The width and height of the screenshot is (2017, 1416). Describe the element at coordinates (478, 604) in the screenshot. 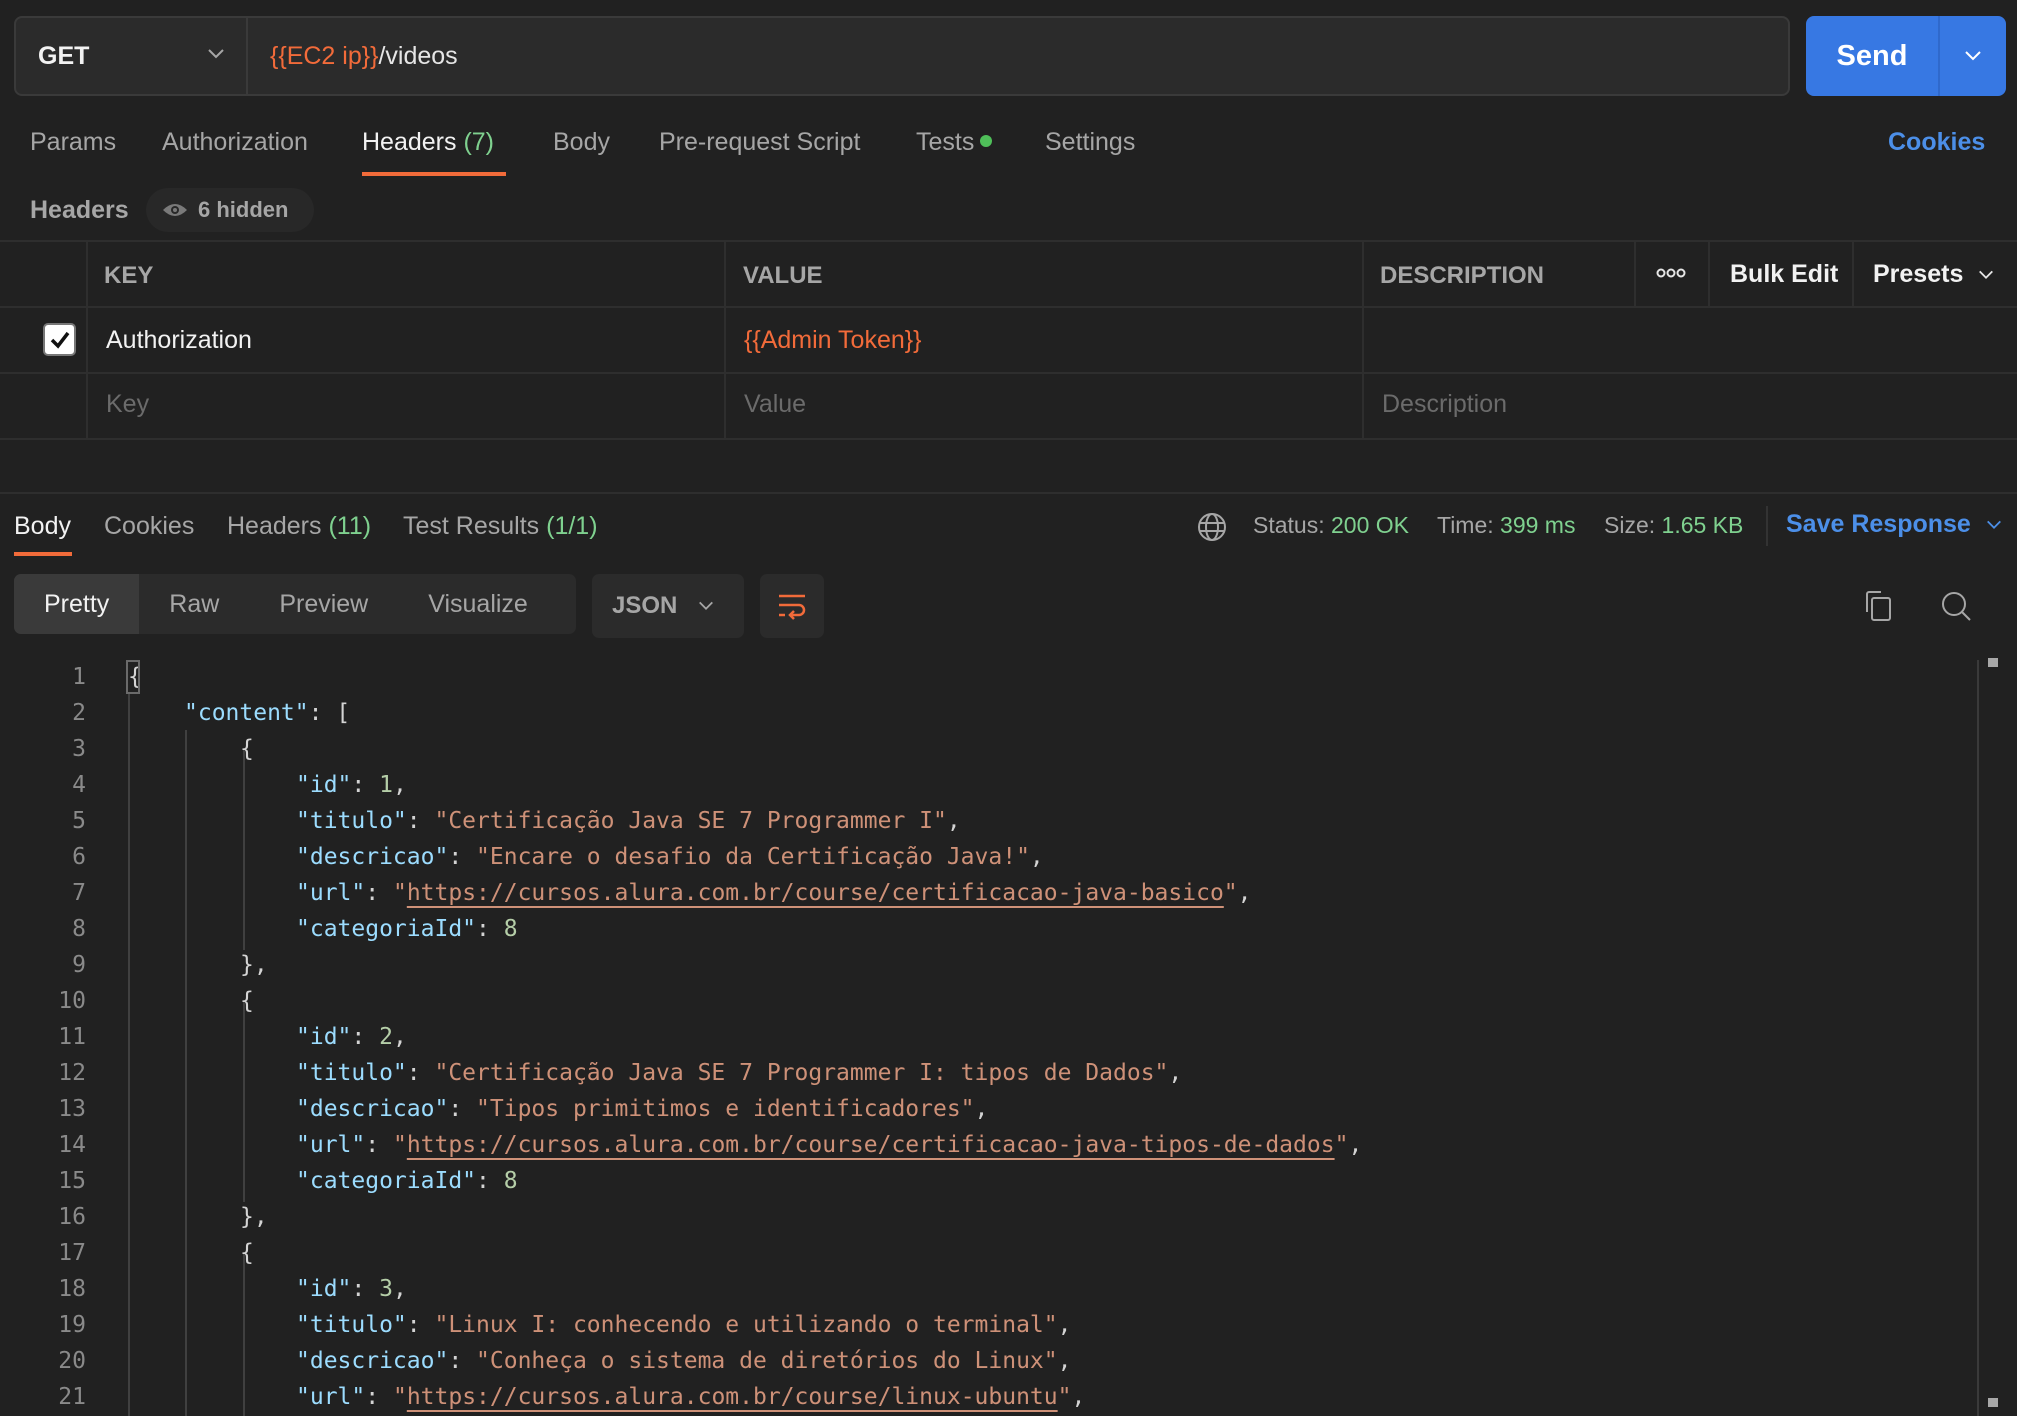

I see `view-mode-visualize: Visualize` at that location.